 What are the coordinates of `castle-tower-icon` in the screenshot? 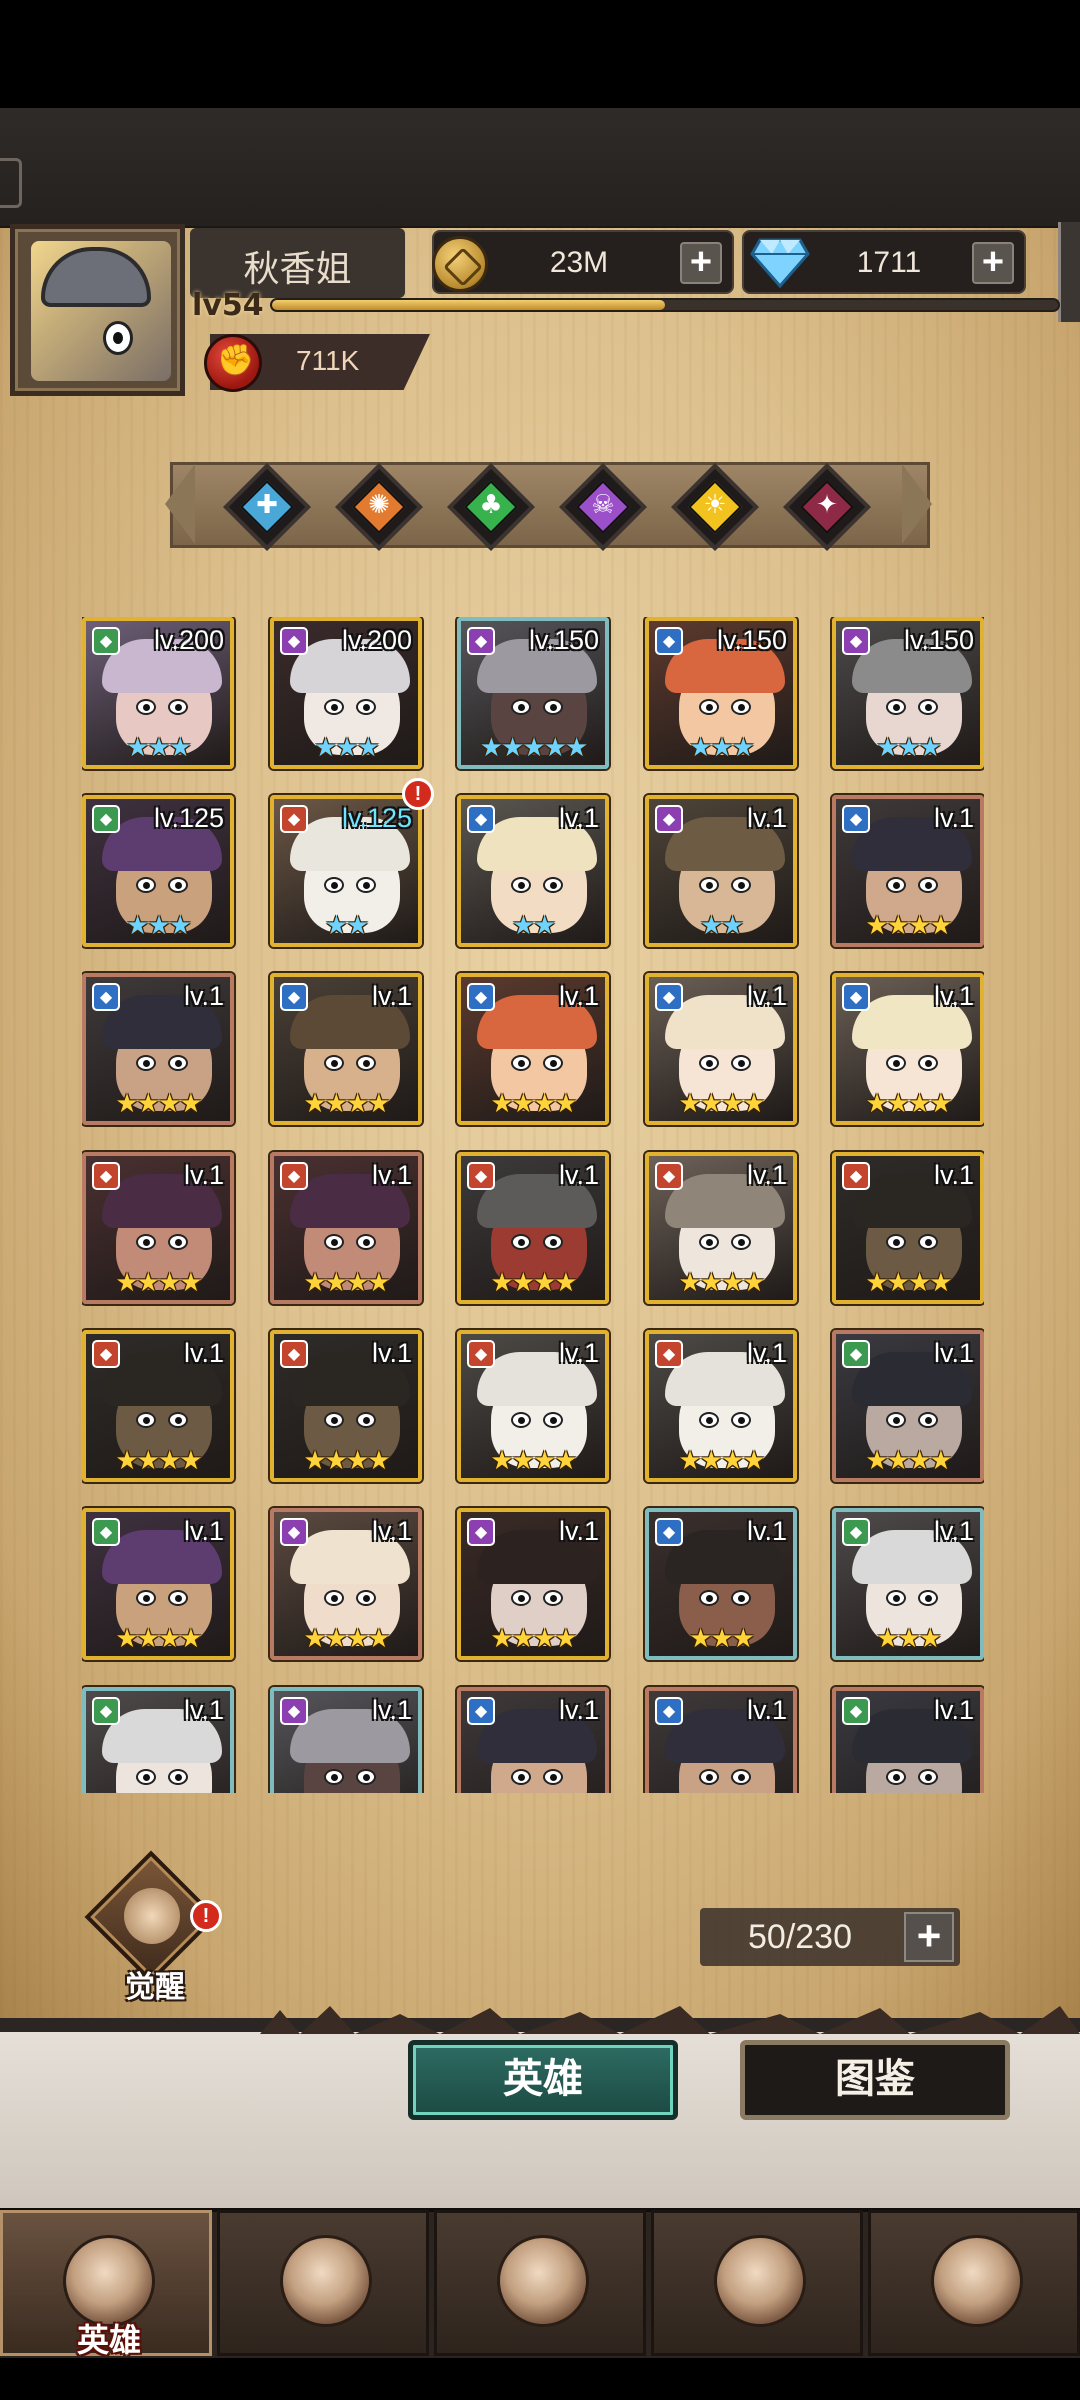 It's located at (760, 2281).